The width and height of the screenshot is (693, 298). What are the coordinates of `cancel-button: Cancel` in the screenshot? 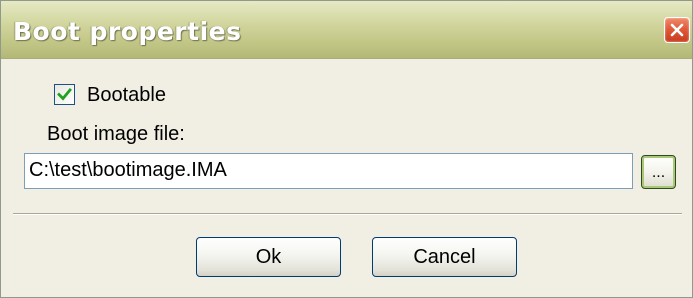 It's located at (444, 257).